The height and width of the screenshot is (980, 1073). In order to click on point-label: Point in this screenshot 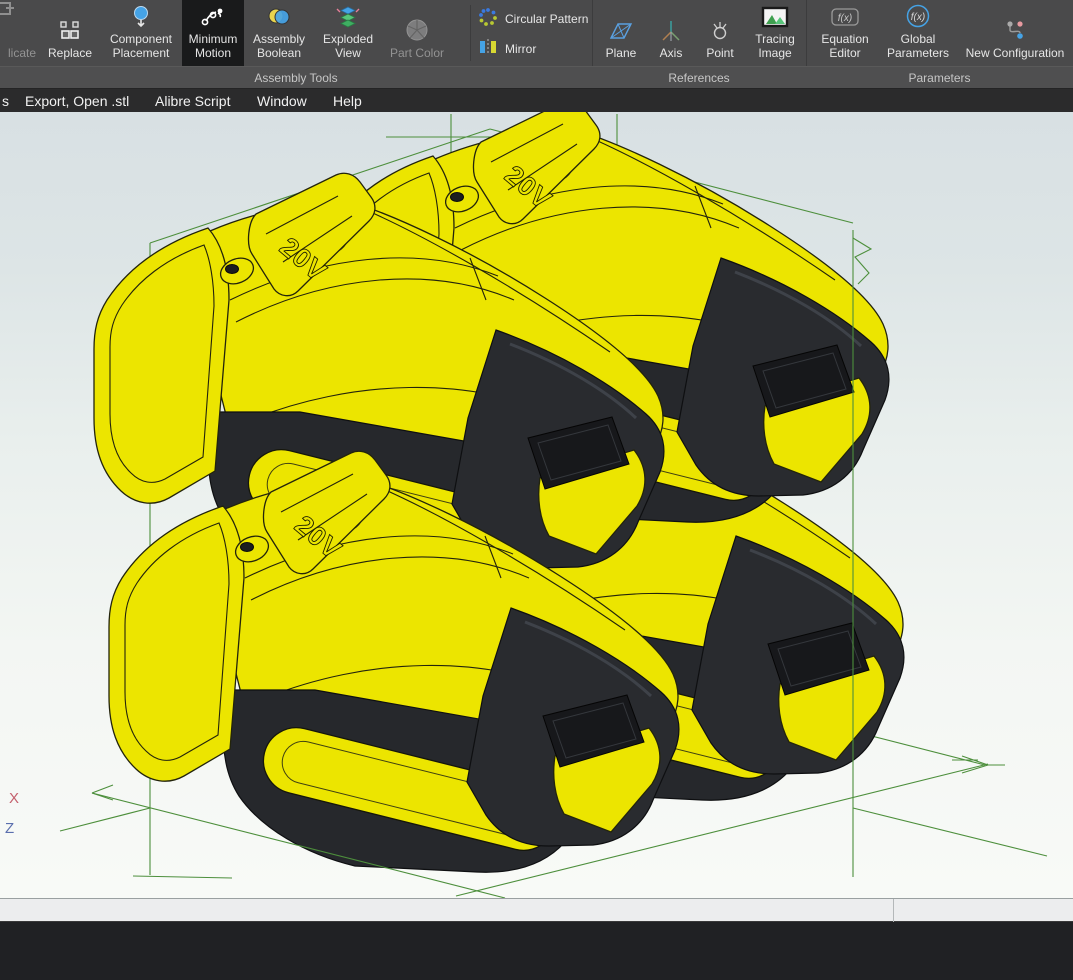, I will do `click(720, 53)`.